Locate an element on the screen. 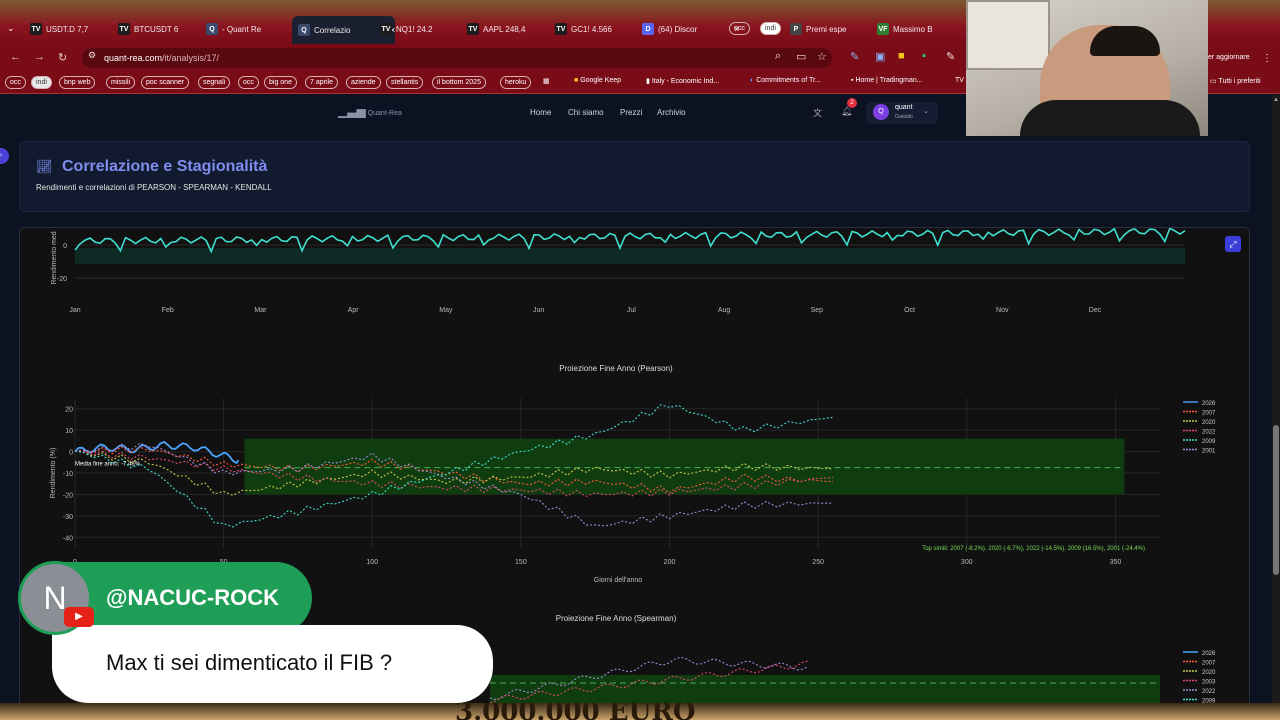 The width and height of the screenshot is (1280, 720). bookmark-pill: stellantis is located at coordinates (405, 82).